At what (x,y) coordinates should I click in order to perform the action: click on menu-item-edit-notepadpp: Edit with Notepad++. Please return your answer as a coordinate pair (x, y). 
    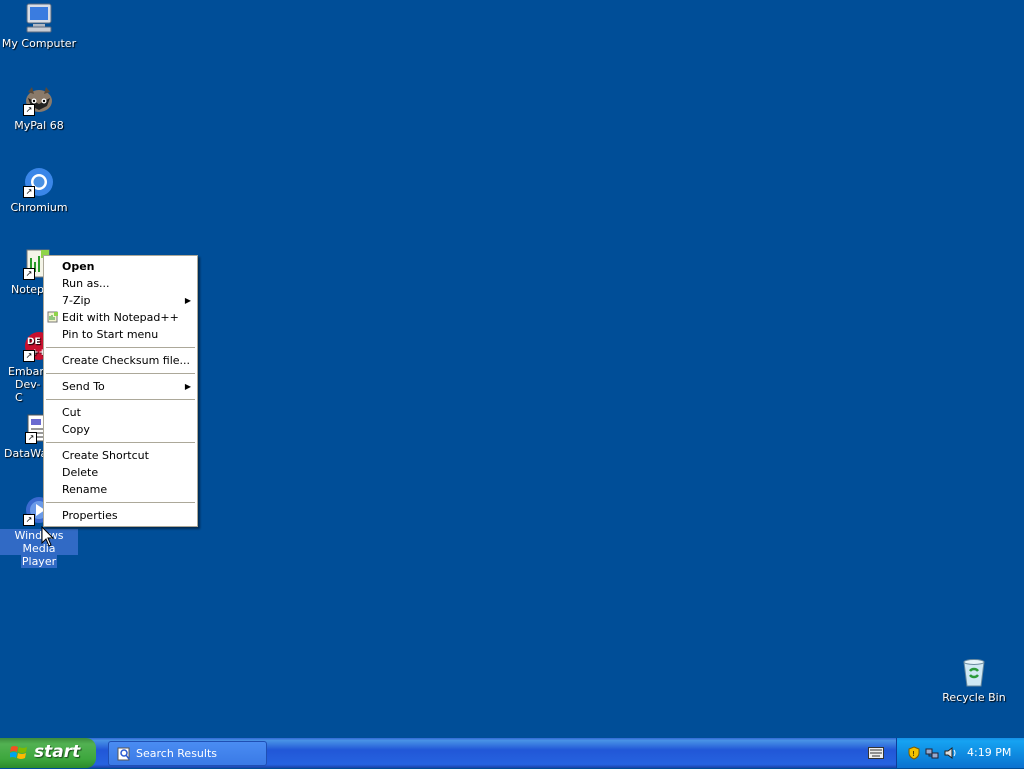
    Looking at the image, I should click on (120, 317).